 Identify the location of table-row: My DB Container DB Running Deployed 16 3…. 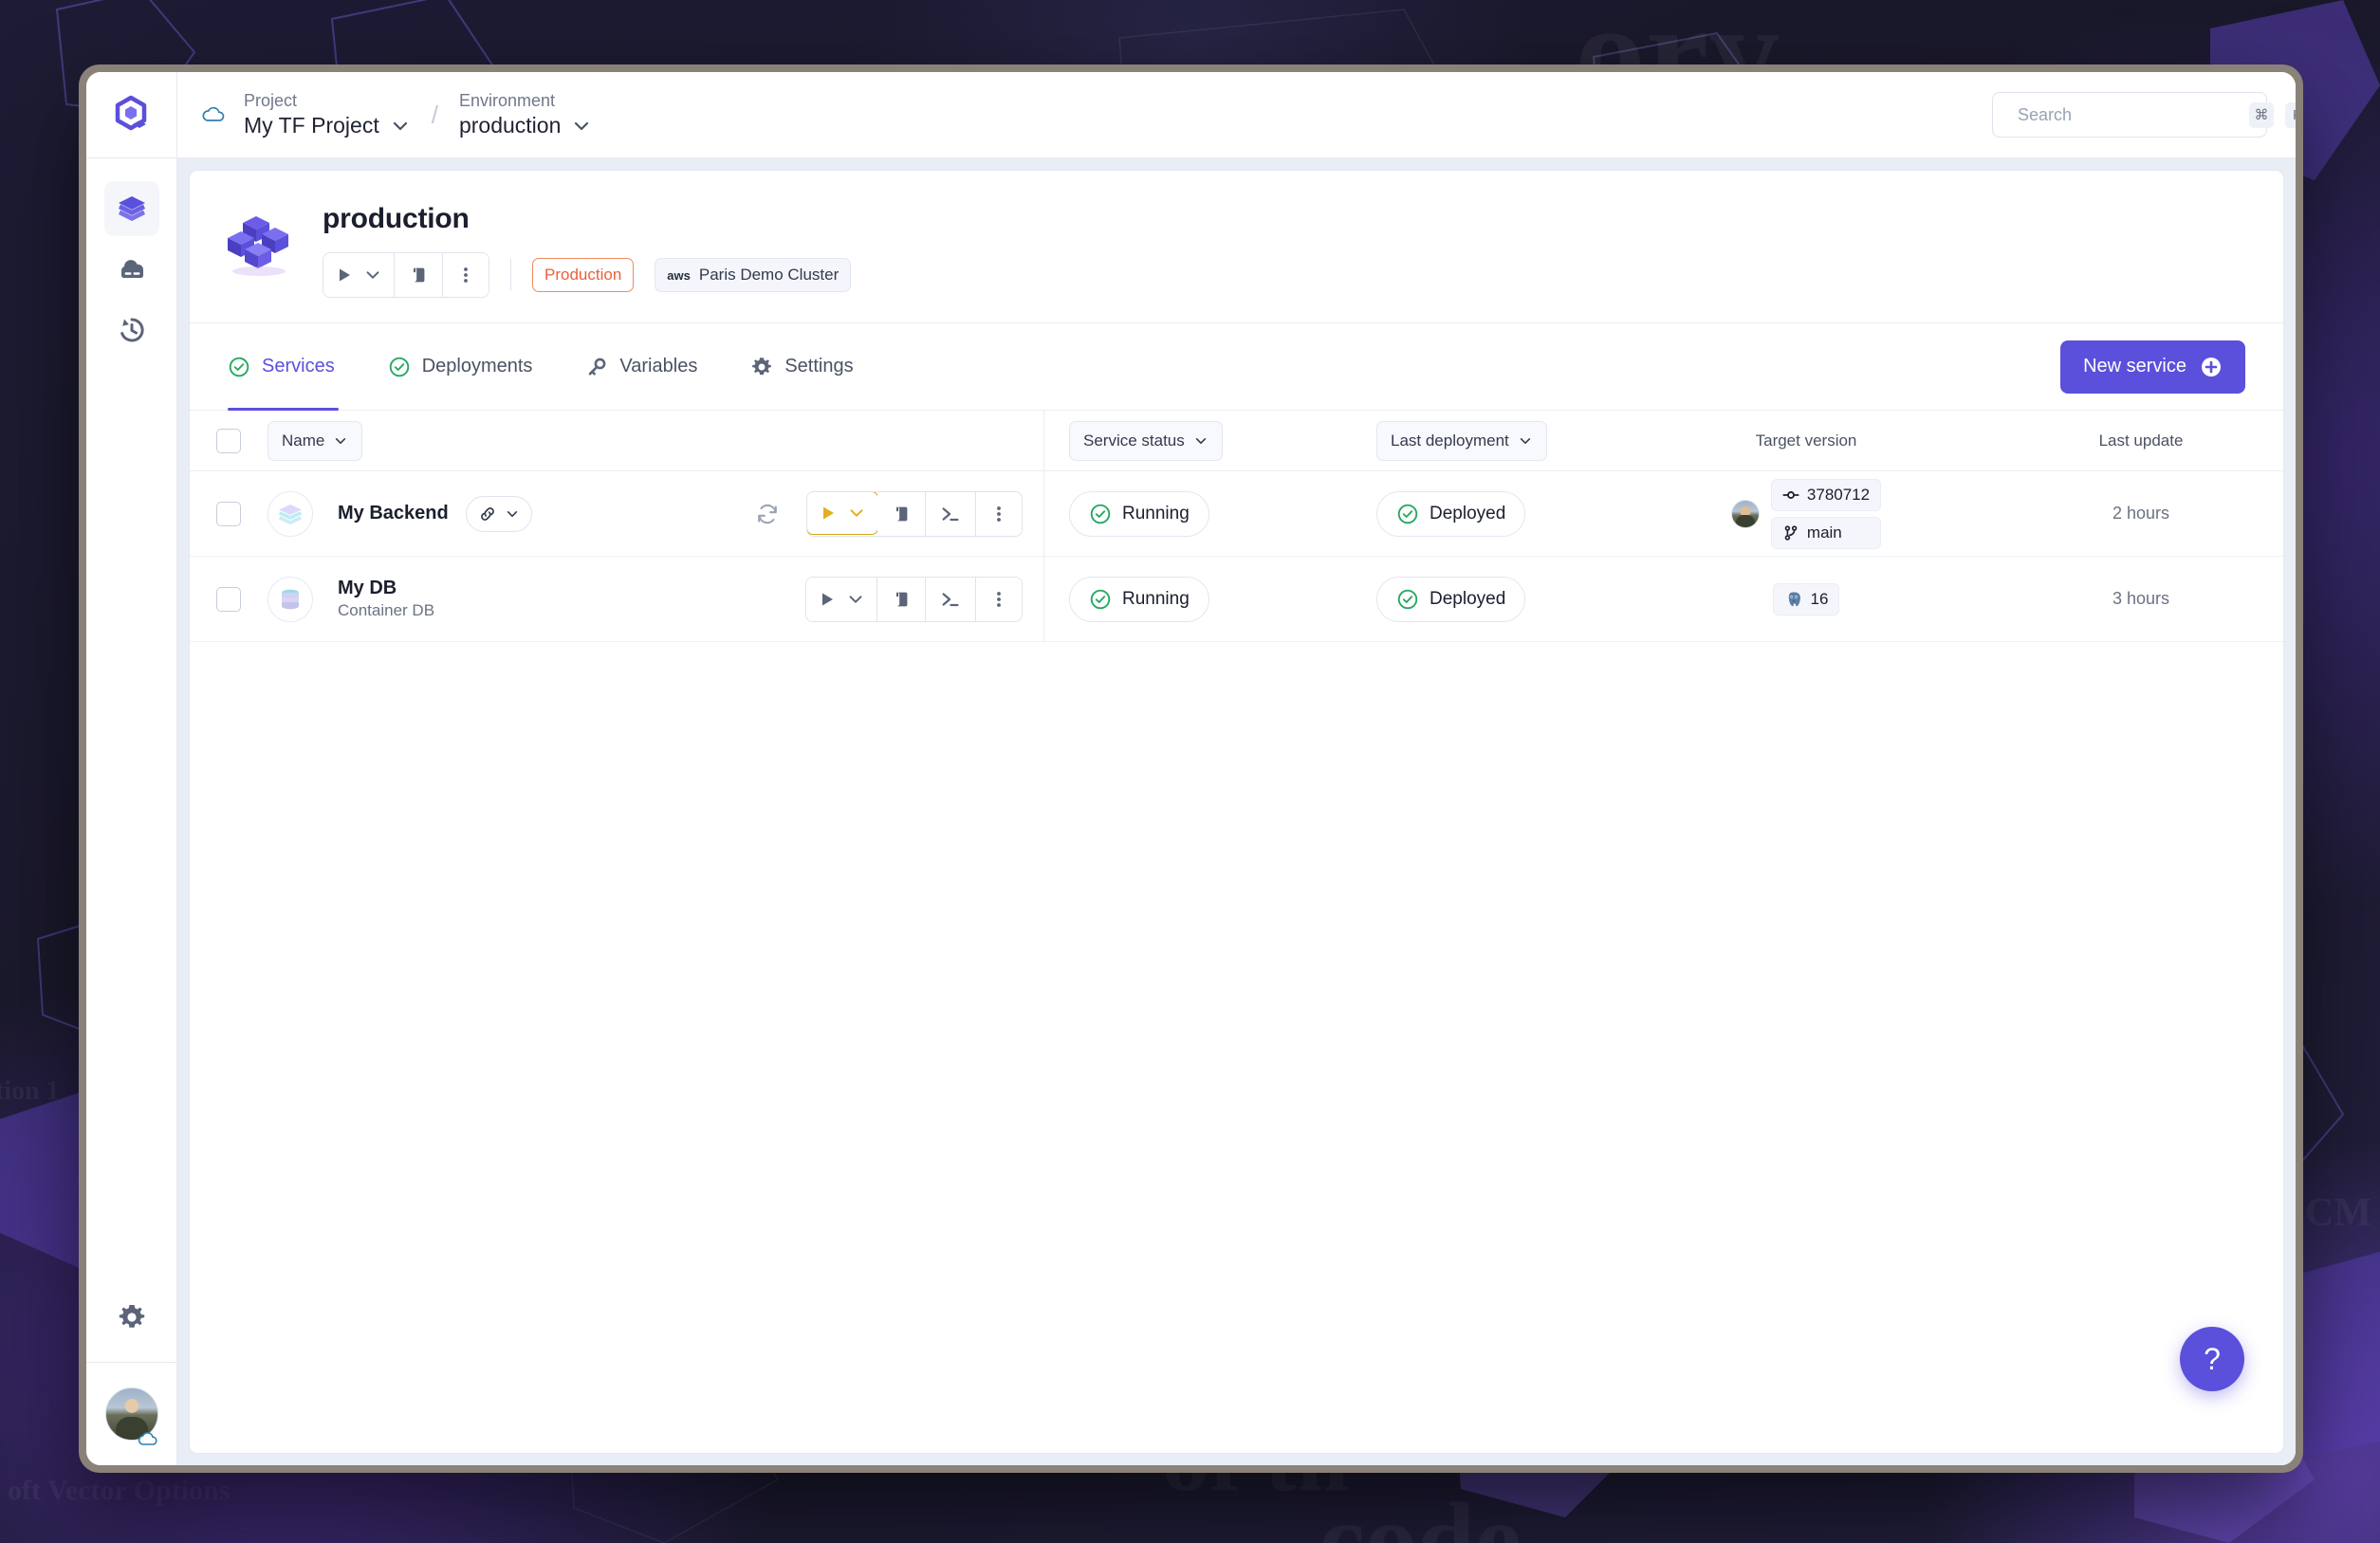
(1236, 599).